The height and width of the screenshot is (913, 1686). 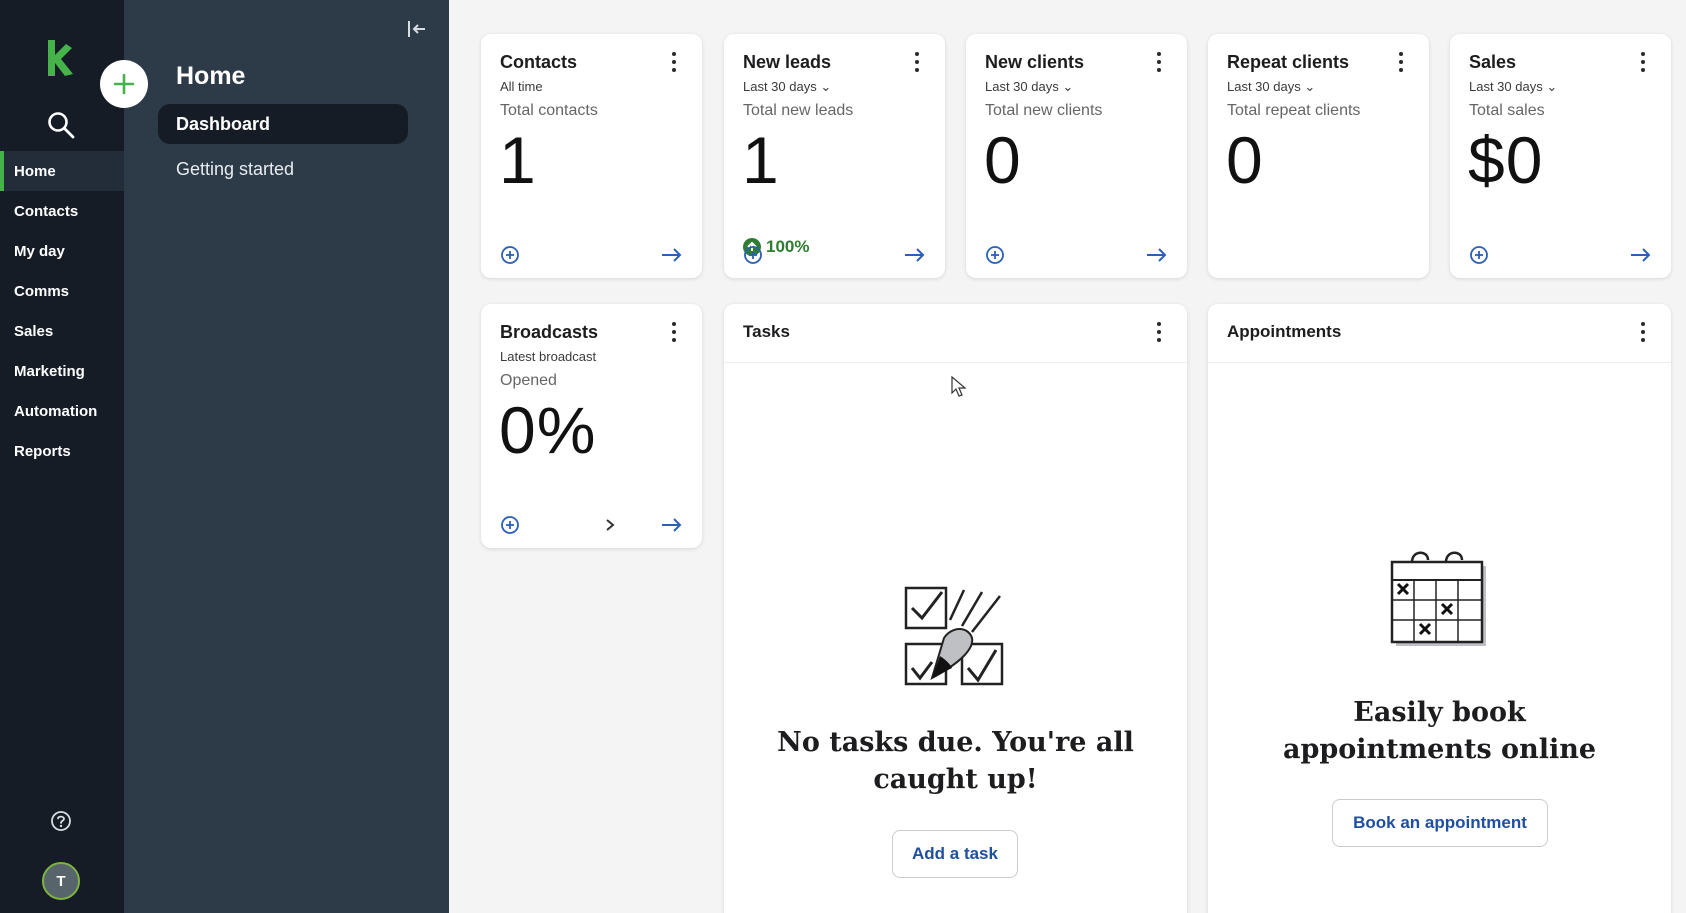 I want to click on sidebar-item-label: Sales, so click(x=34, y=331).